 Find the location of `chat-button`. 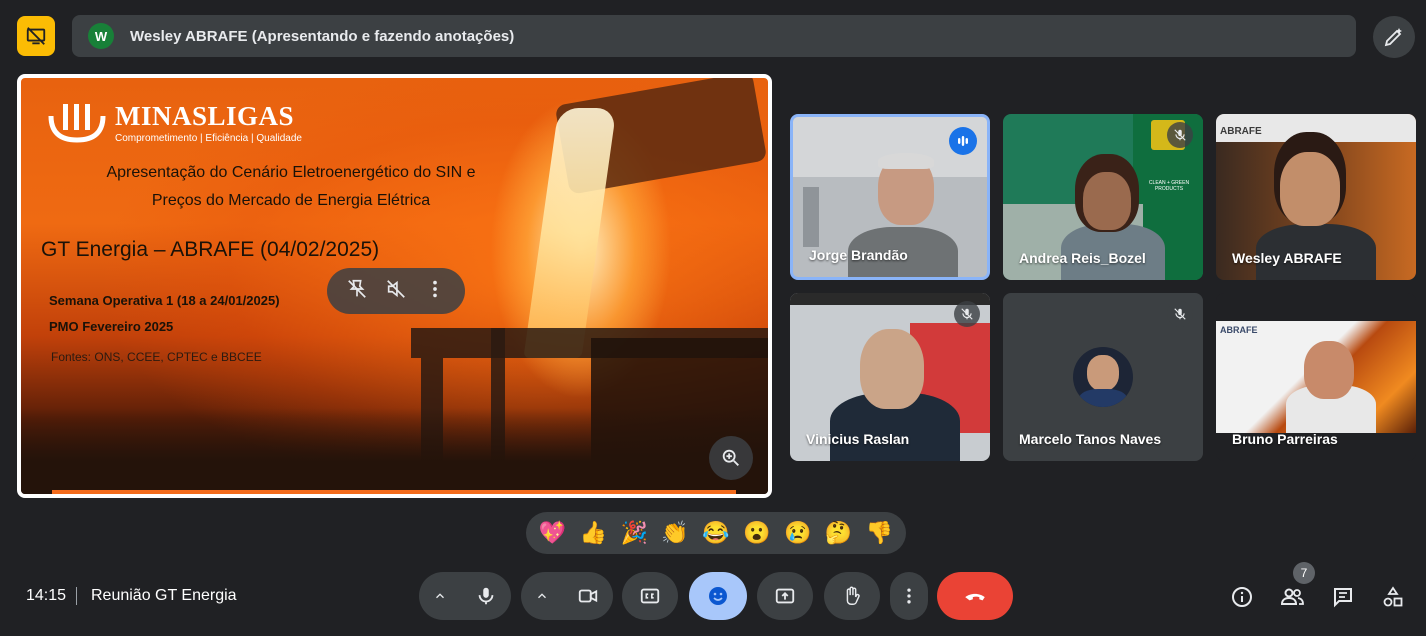

chat-button is located at coordinates (1343, 597).